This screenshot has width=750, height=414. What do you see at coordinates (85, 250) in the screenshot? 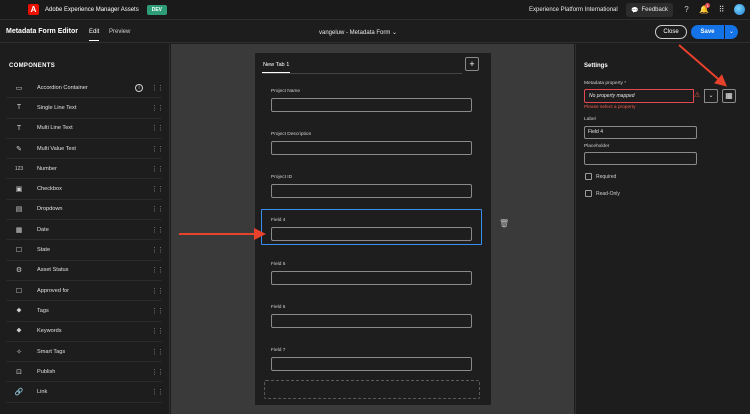
I see `component-item: ☐ State ⋮⋮` at bounding box center [85, 250].